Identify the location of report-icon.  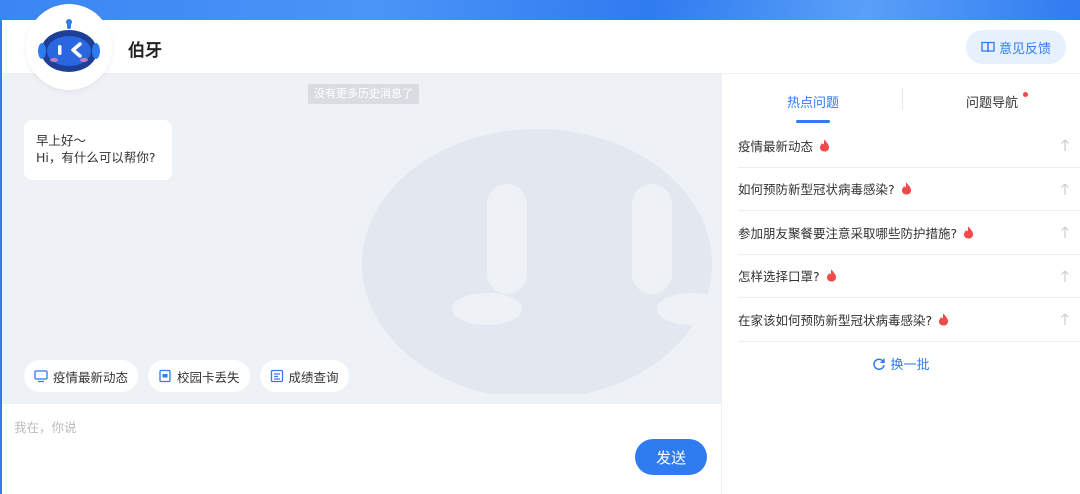
(276, 376).